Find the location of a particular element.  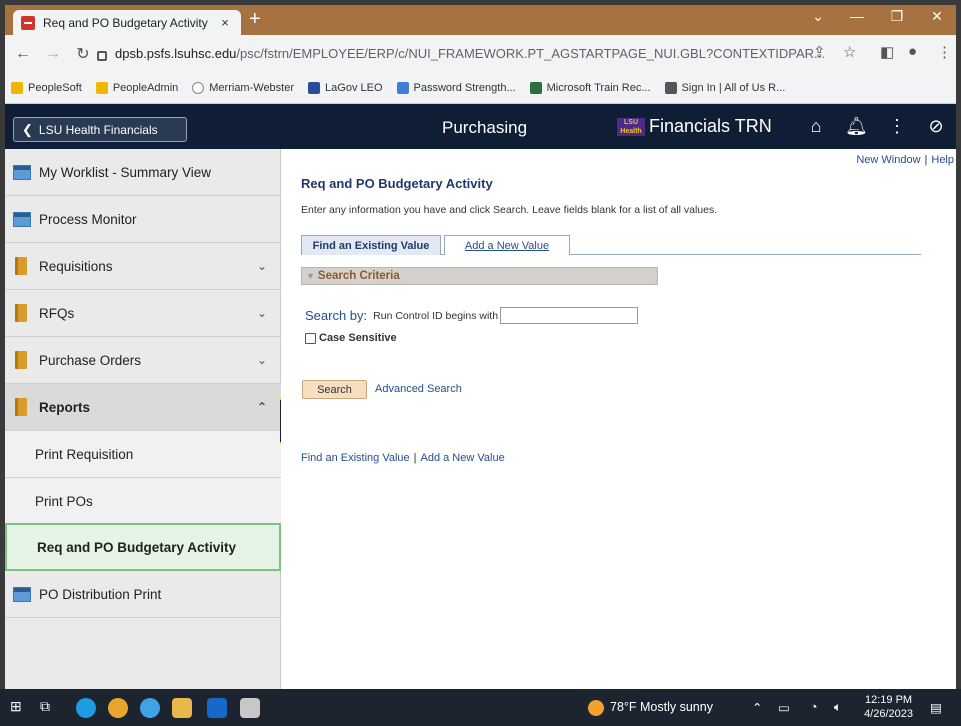

case-sensitive-checkbox is located at coordinates (310, 338).